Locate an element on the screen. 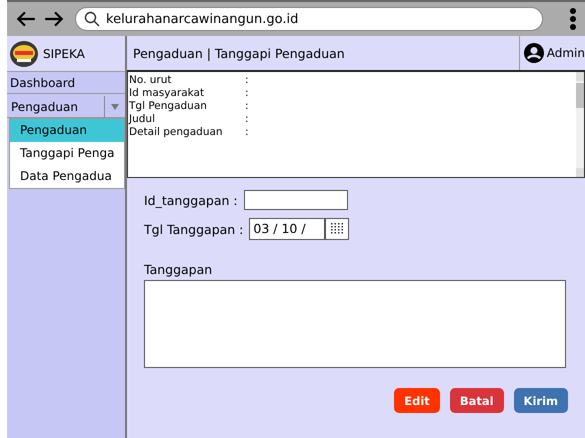  address-bar: kelurahanarcawinangun.go.id is located at coordinates (309, 19).